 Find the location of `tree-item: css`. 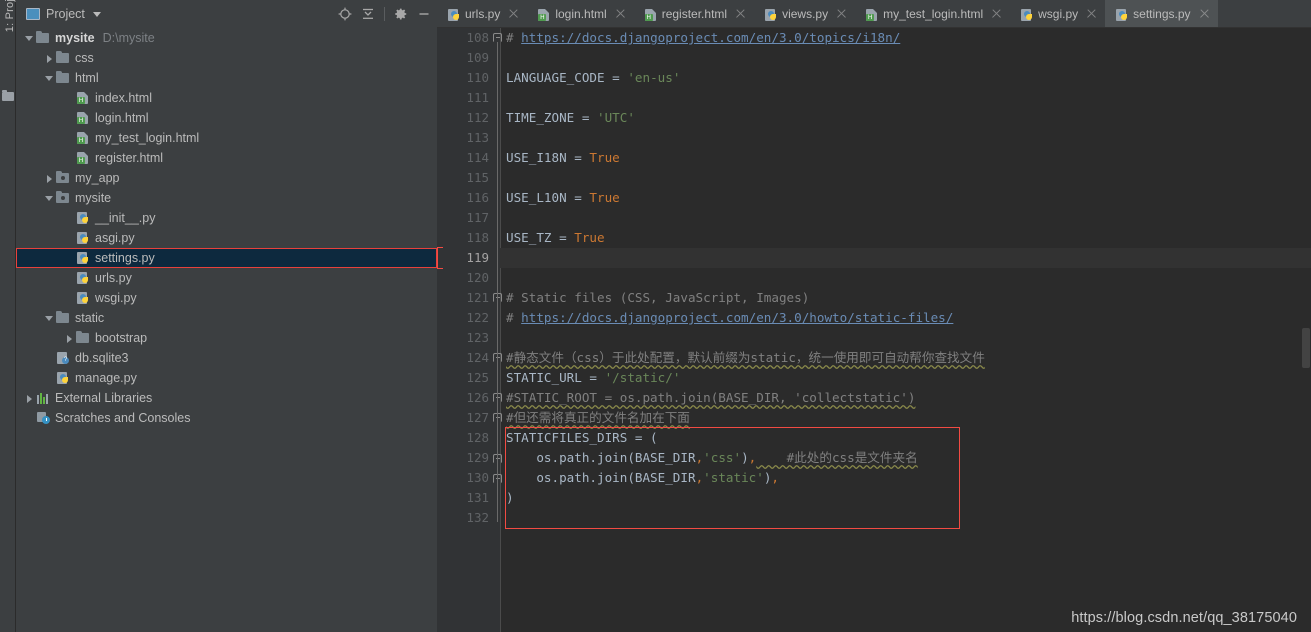

tree-item: css is located at coordinates (226, 58).